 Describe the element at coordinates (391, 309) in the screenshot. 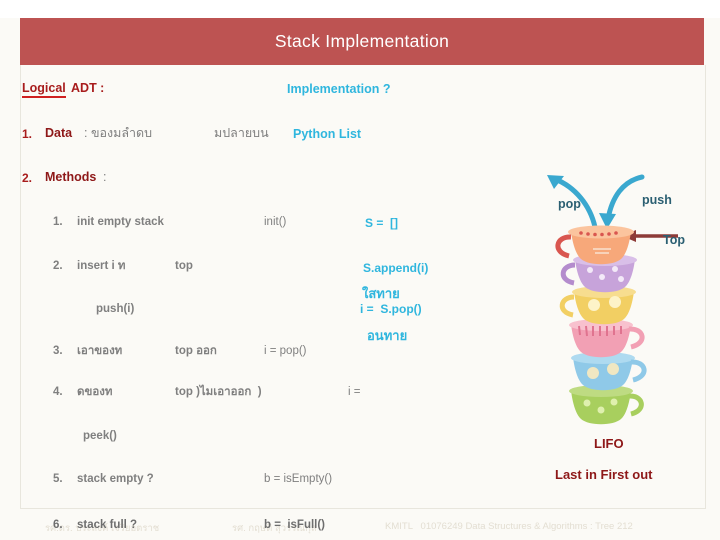

I see `method-3-code: i = S.pop()` at that location.